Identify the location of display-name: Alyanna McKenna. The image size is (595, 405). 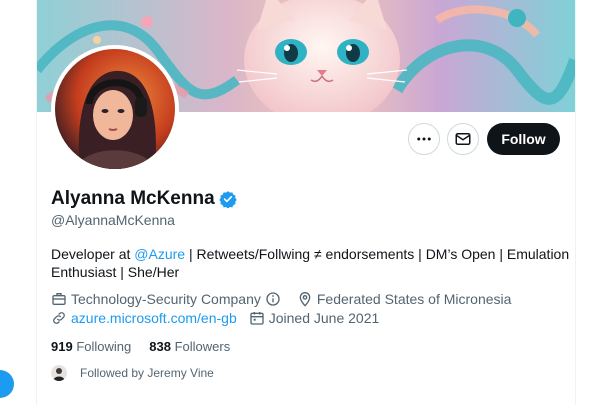
(133, 198).